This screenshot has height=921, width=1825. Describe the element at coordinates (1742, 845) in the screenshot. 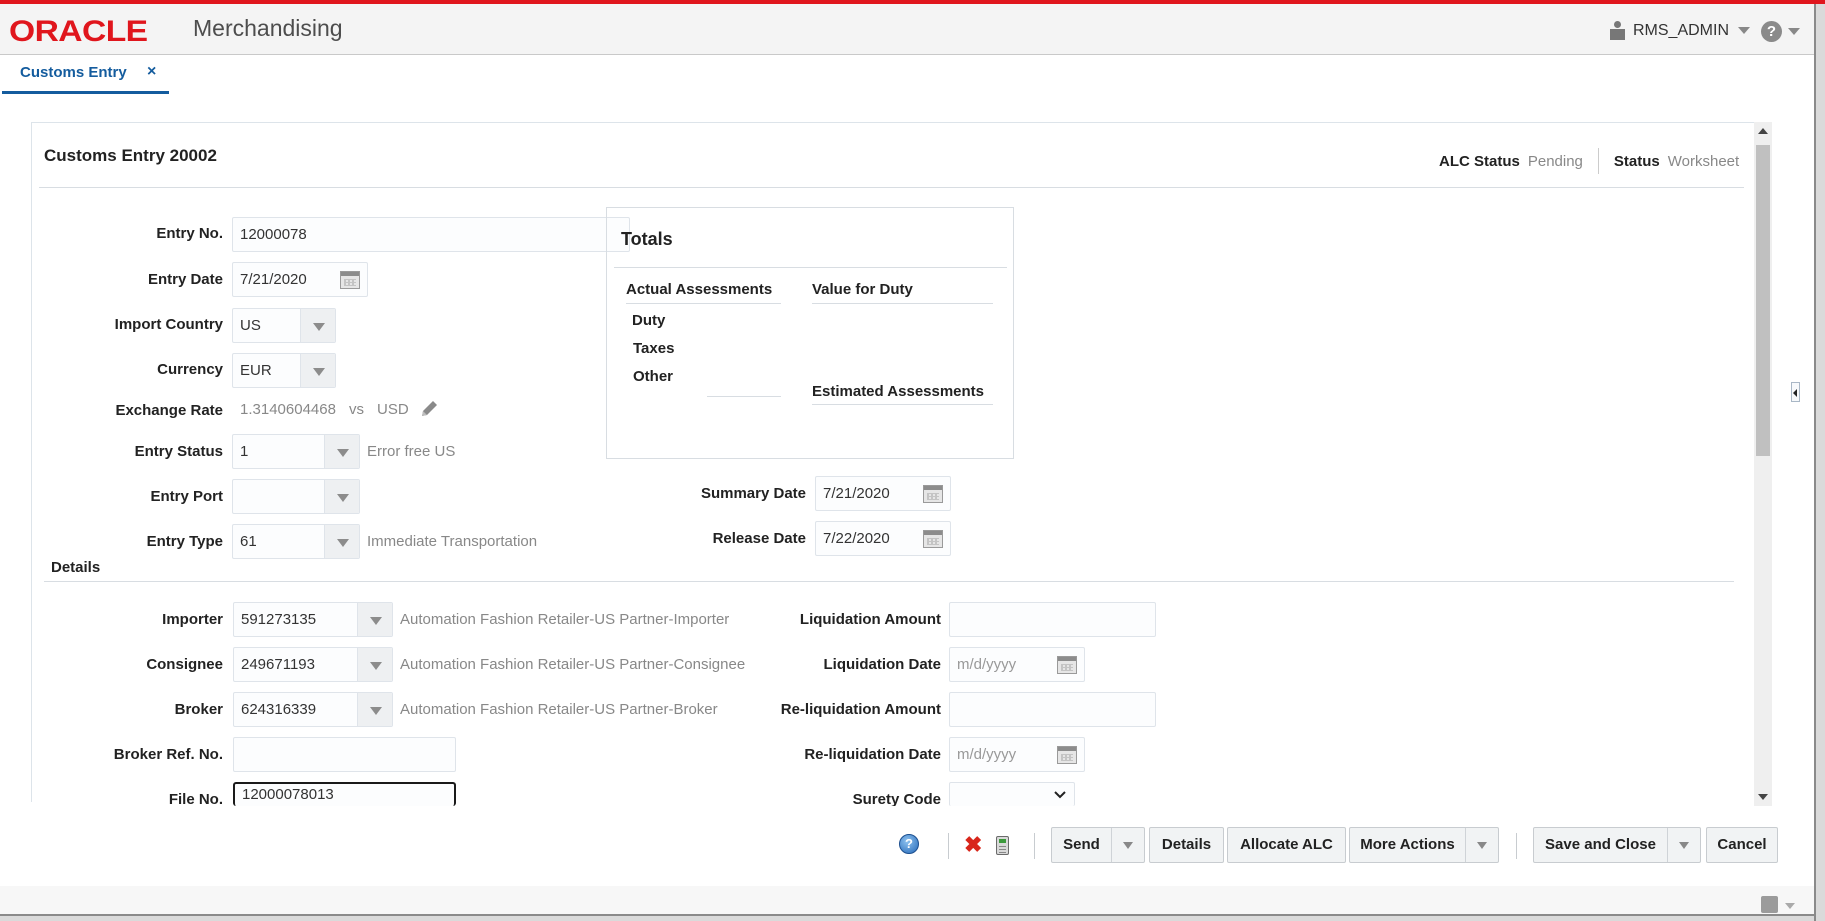

I see `cancel-button: Cancel` at that location.